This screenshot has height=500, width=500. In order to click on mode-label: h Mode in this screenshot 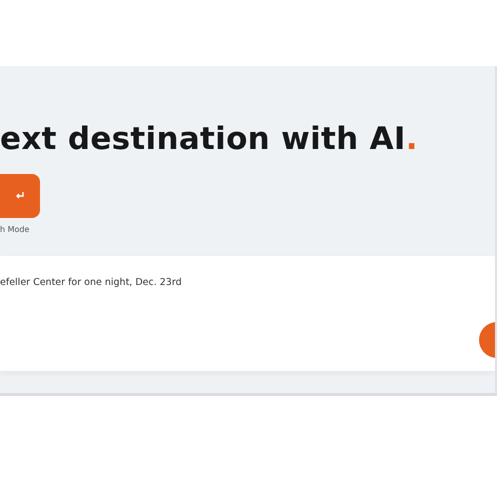, I will do `click(15, 230)`.